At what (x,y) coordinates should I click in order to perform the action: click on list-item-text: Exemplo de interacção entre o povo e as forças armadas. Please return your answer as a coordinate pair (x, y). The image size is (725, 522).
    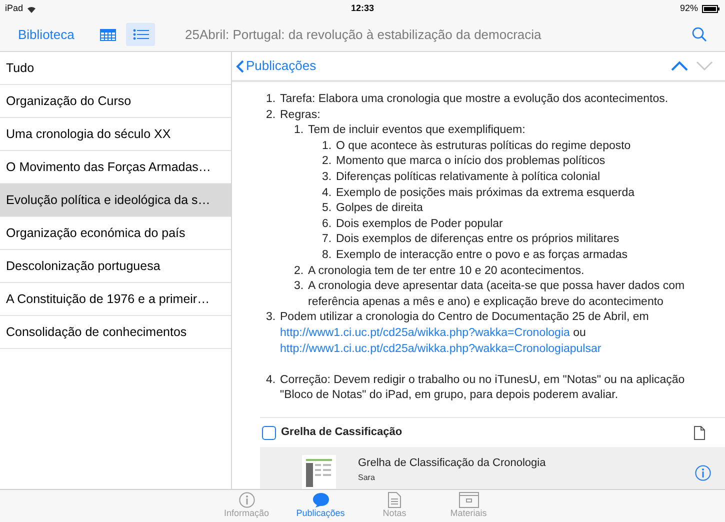
    Looking at the image, I should click on (482, 255).